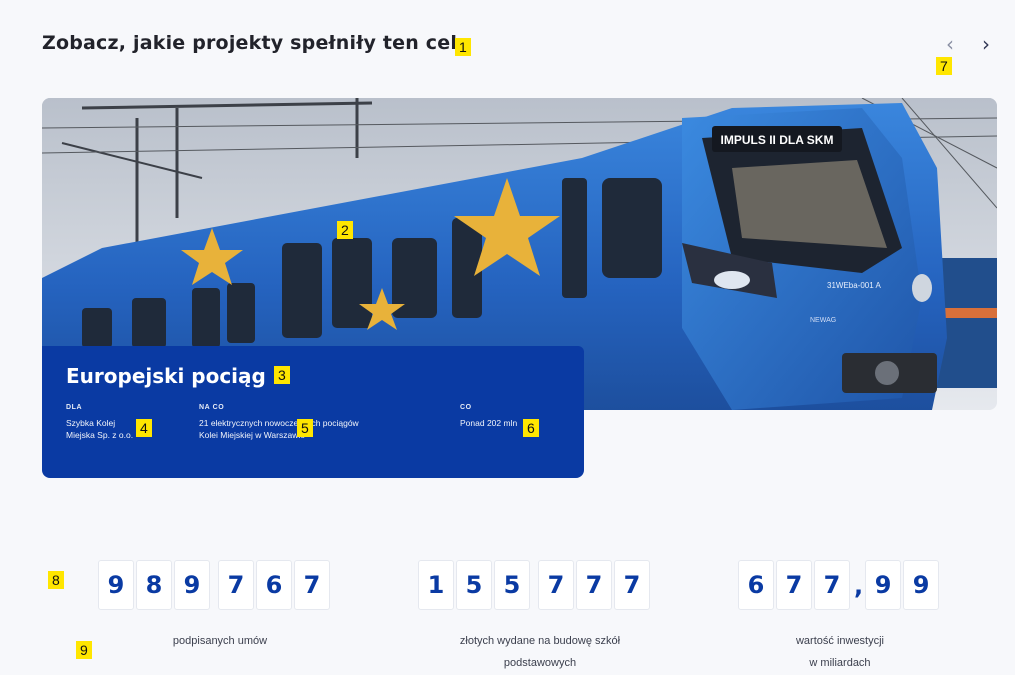 The image size is (1015, 675). I want to click on train-maker: NEWAG, so click(823, 320).